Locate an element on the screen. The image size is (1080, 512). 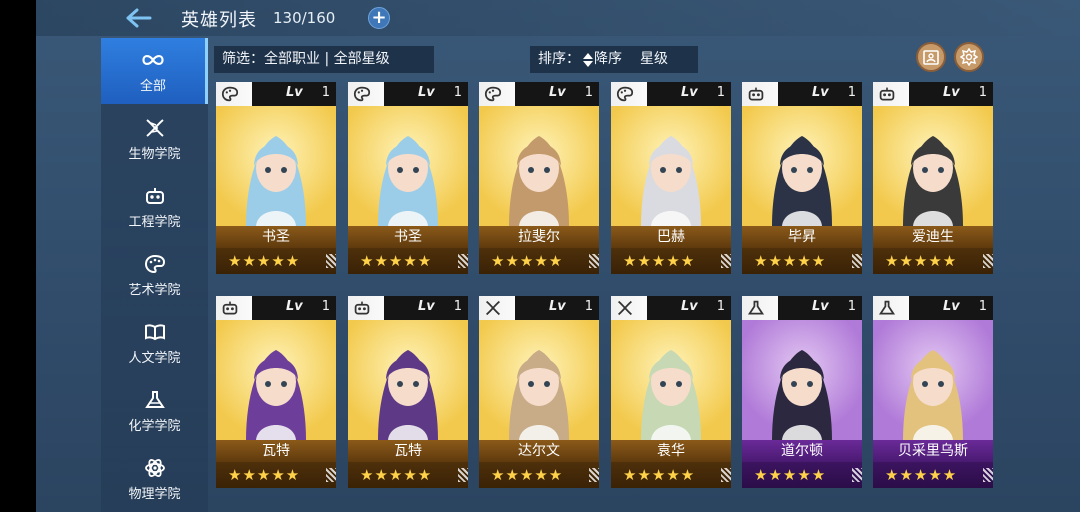
sort-arrows-icon is located at coordinates (588, 59).